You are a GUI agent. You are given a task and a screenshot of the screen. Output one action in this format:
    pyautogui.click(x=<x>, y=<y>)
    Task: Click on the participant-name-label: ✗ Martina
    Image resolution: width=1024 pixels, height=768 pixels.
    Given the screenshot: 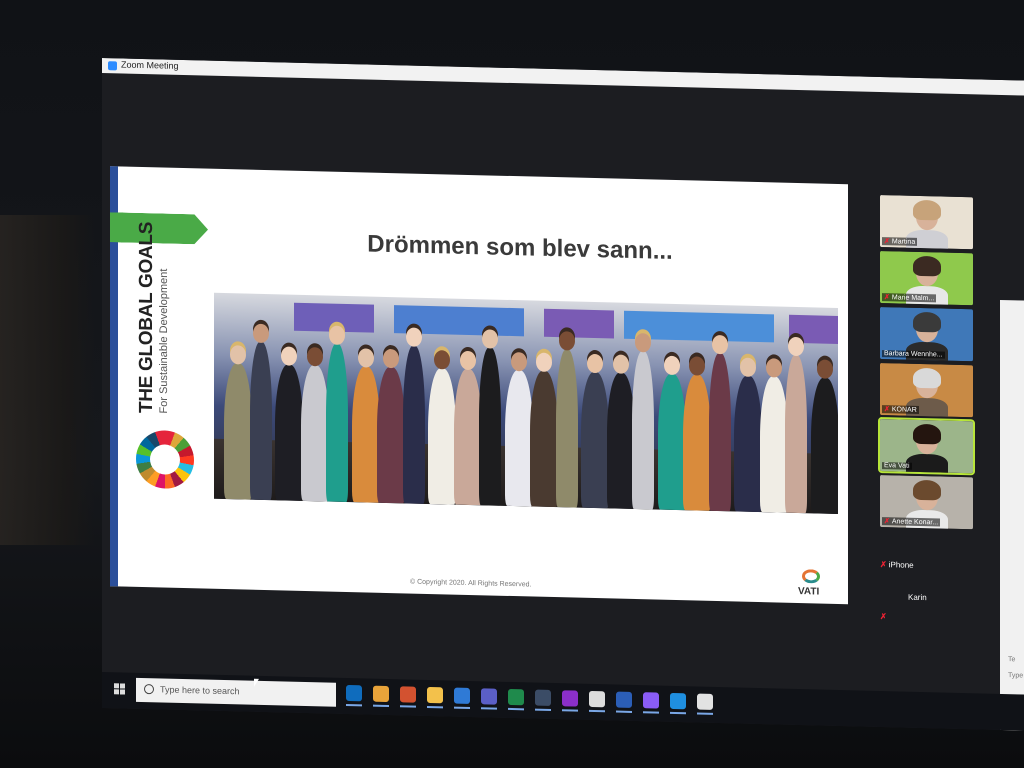 What is the action you would take?
    pyautogui.click(x=900, y=241)
    